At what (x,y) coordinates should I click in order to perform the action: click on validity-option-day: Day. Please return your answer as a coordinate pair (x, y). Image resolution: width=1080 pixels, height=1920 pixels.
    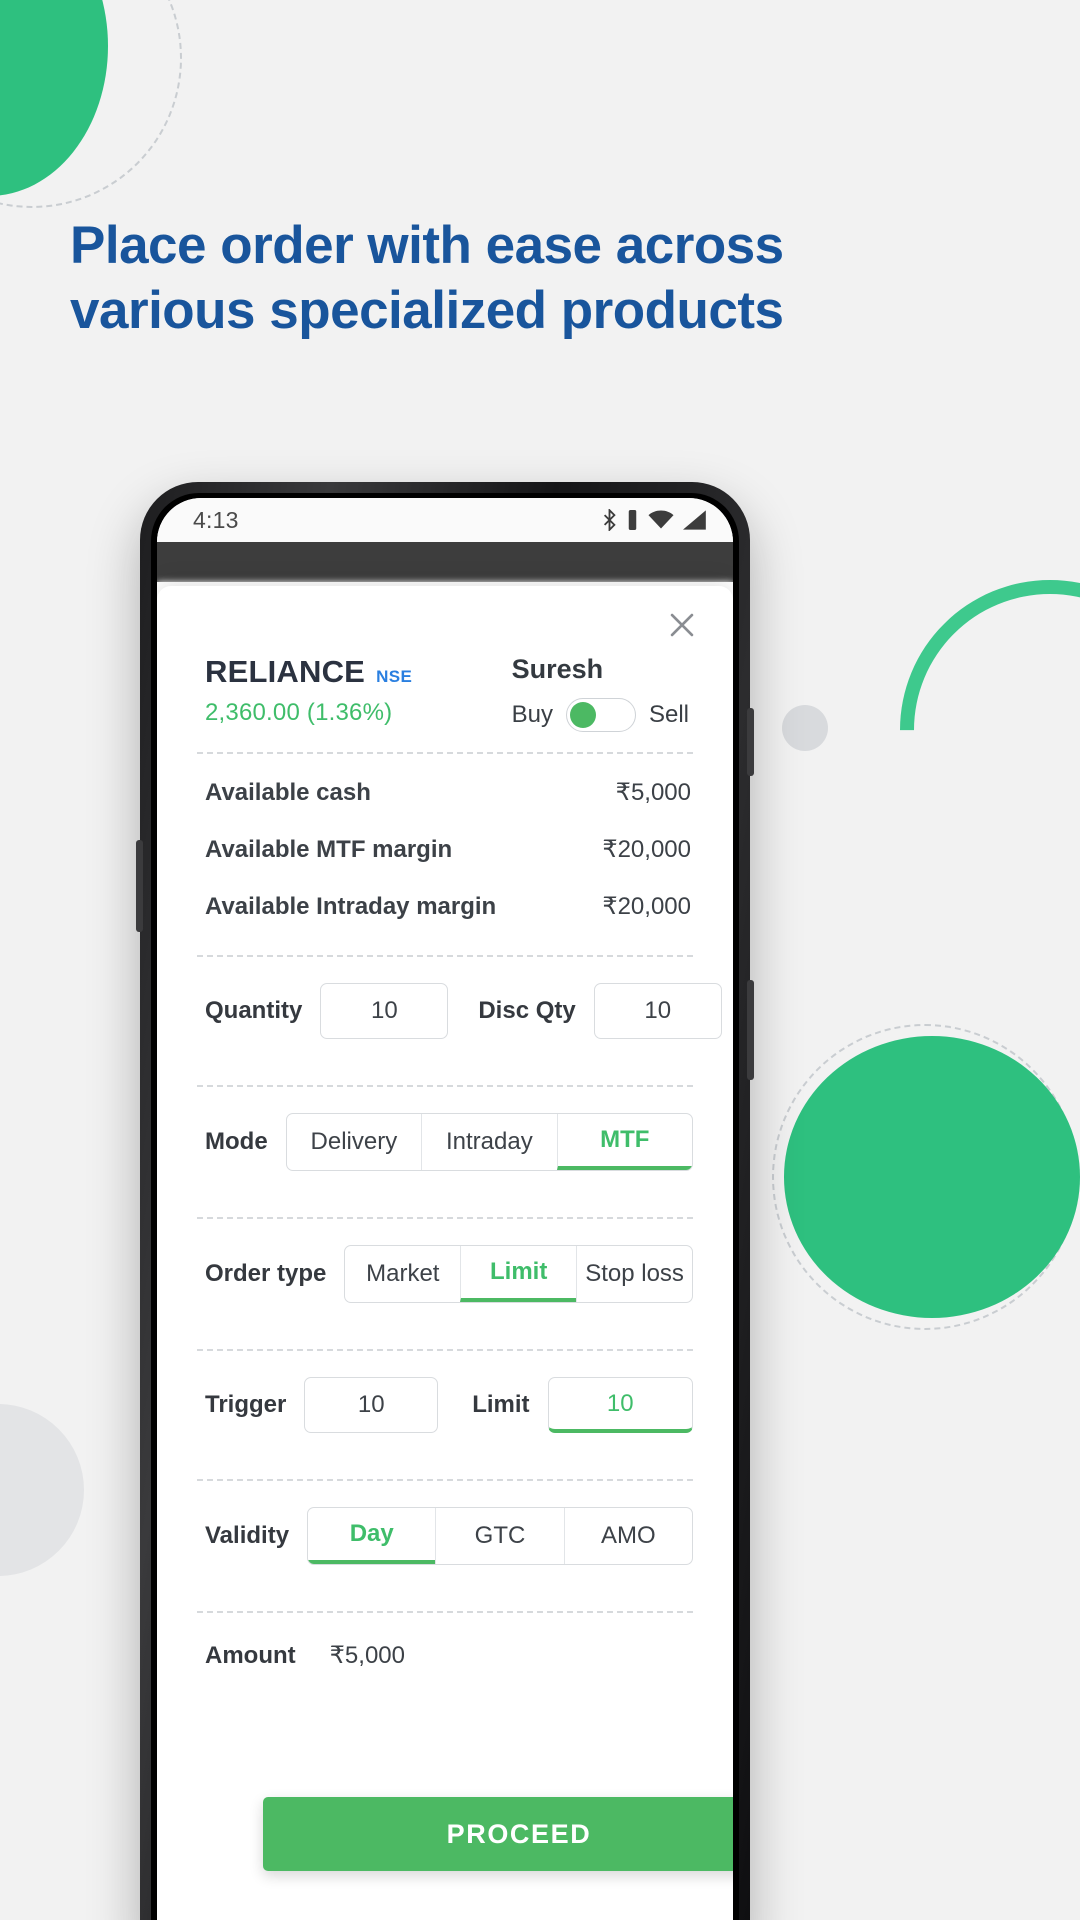
    Looking at the image, I should click on (372, 1536).